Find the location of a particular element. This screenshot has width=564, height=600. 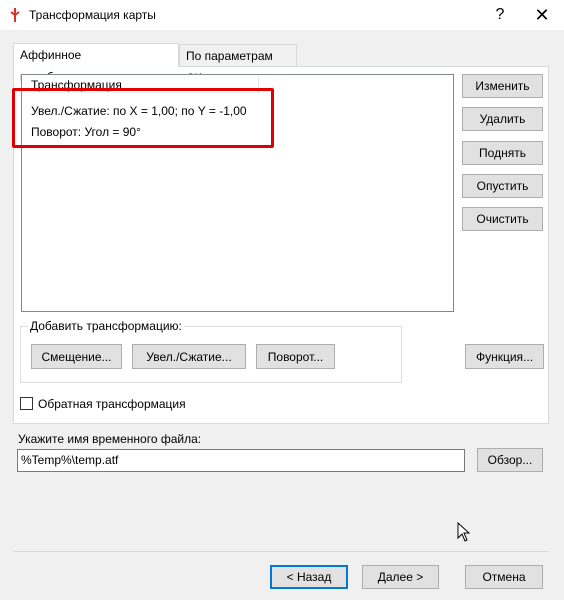

close-button: ✕ is located at coordinates (542, 15).